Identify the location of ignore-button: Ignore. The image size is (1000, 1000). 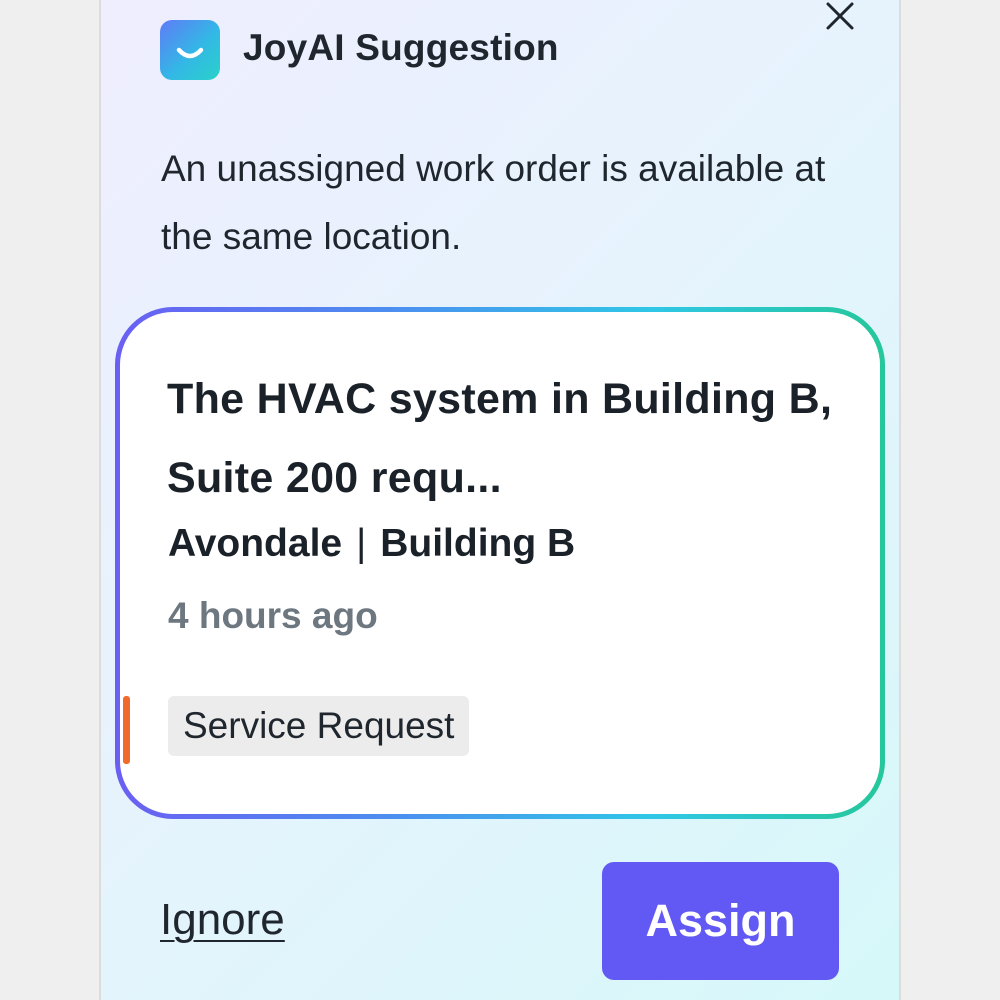
(222, 920).